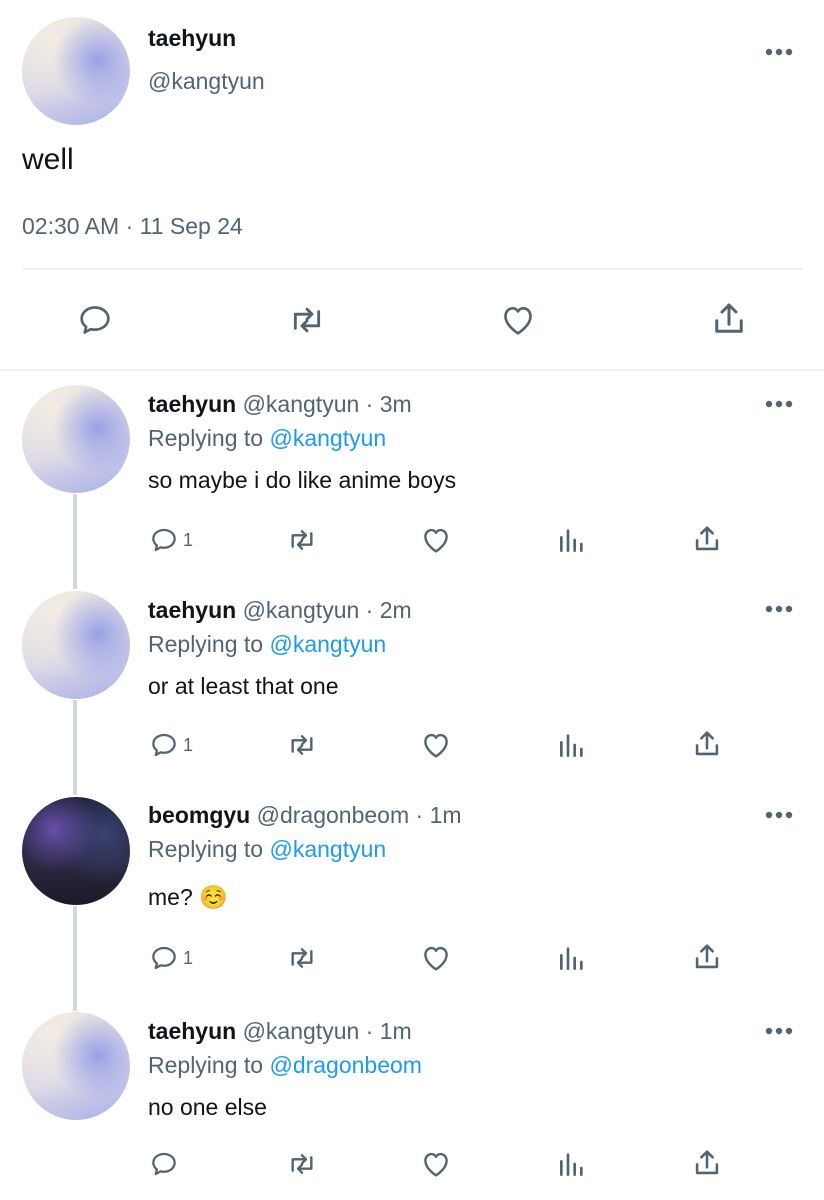  Describe the element at coordinates (243, 686) in the screenshot. I see `tweet-text: or at least that one` at that location.